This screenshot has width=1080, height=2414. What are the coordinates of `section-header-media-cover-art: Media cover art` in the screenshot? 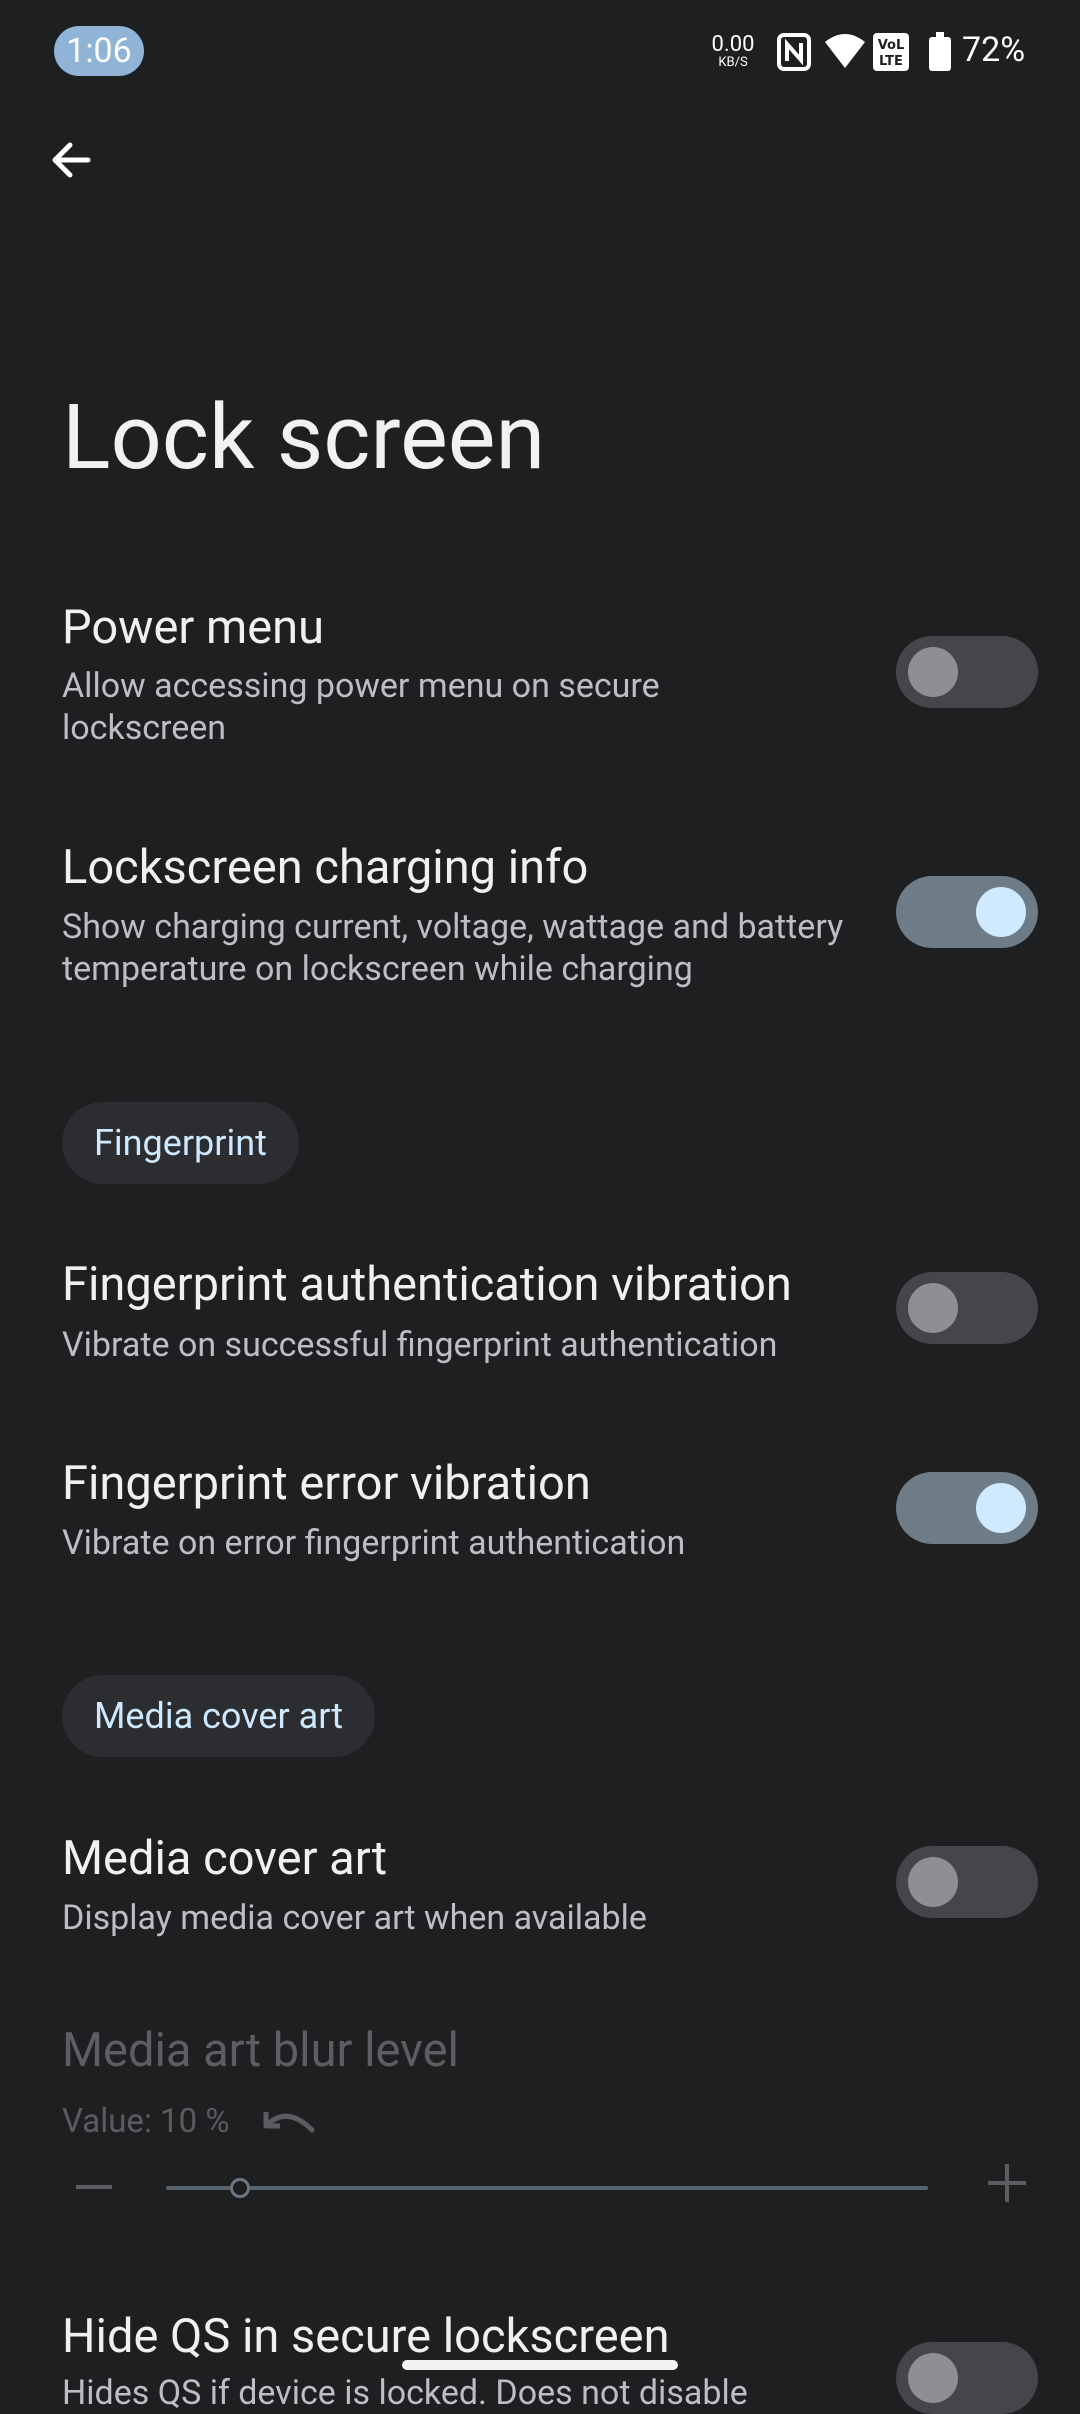 It's located at (219, 1716).